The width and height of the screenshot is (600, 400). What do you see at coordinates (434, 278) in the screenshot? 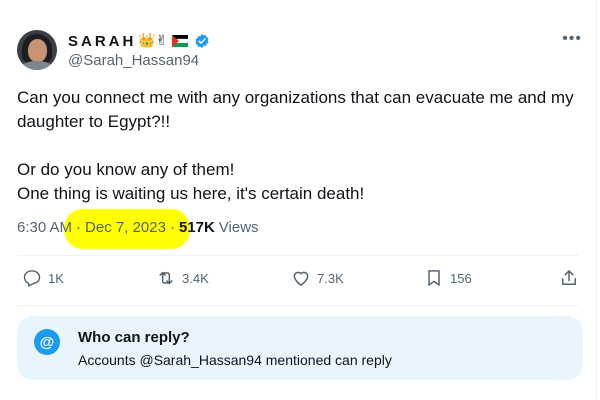
I see `bookmark-icon` at bounding box center [434, 278].